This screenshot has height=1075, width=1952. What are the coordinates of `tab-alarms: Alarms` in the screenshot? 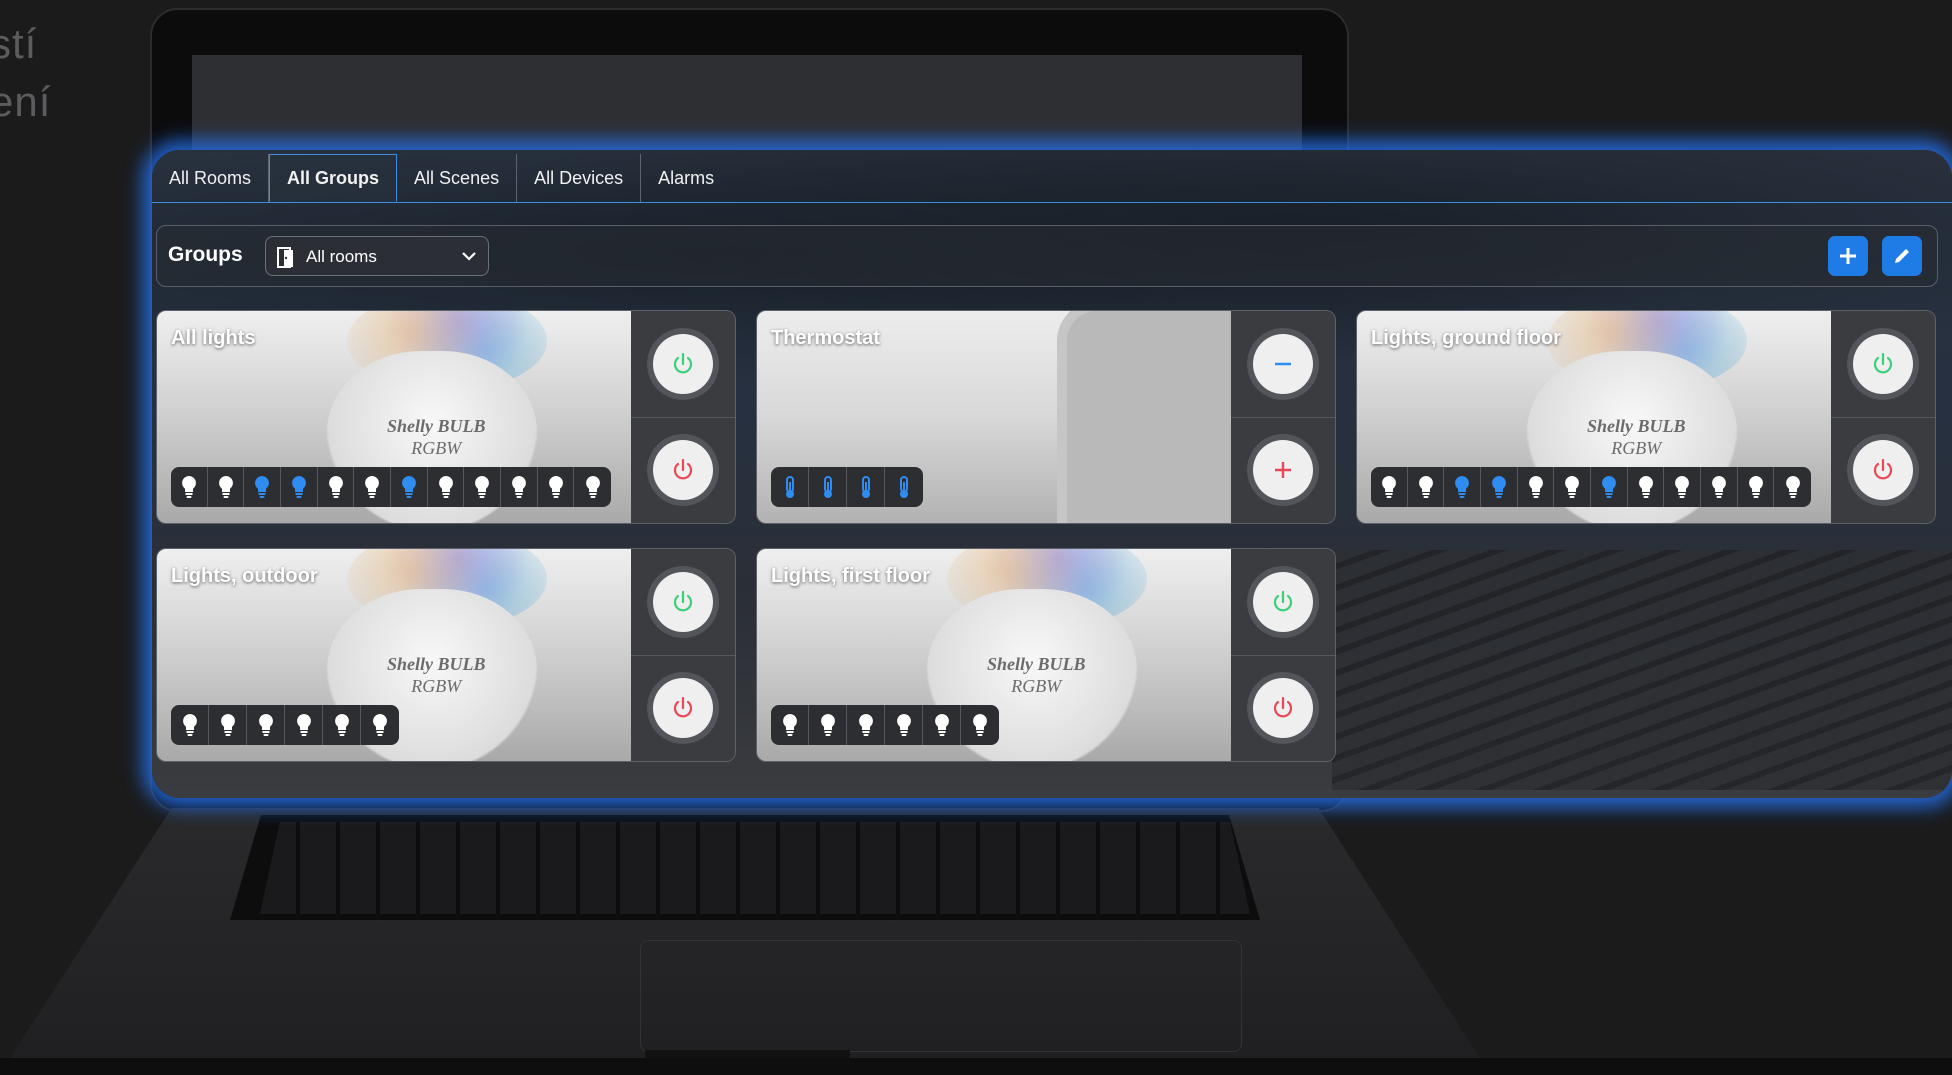 It's located at (686, 178).